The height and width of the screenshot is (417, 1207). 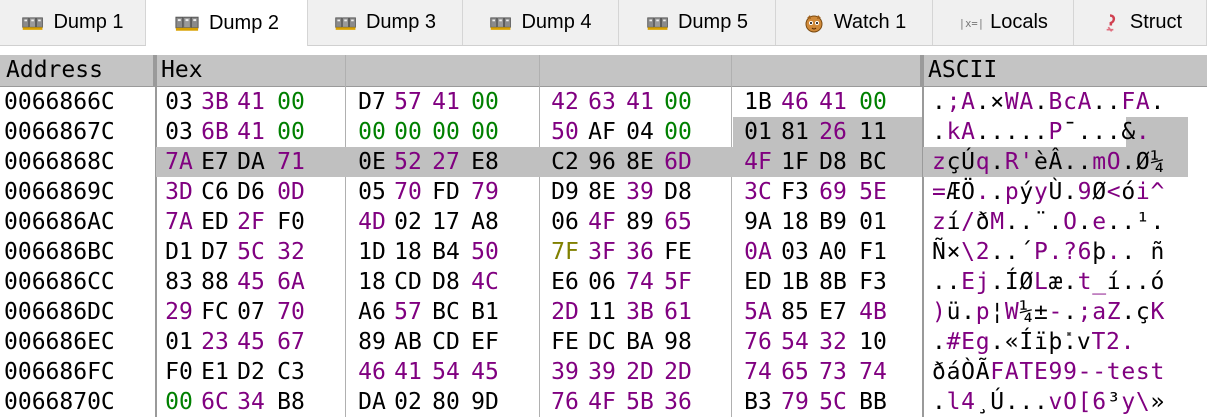 I want to click on hex-byte: B8, so click(x=291, y=402).